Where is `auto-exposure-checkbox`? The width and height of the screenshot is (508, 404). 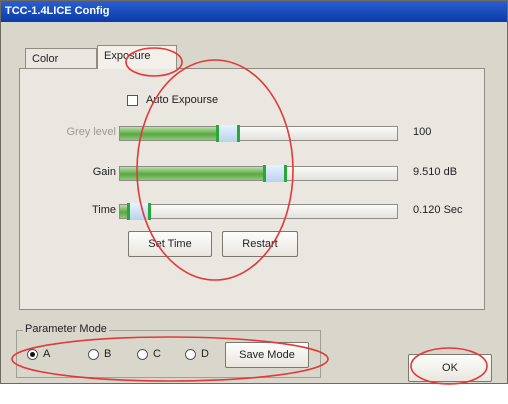
auto-exposure-checkbox is located at coordinates (132, 100).